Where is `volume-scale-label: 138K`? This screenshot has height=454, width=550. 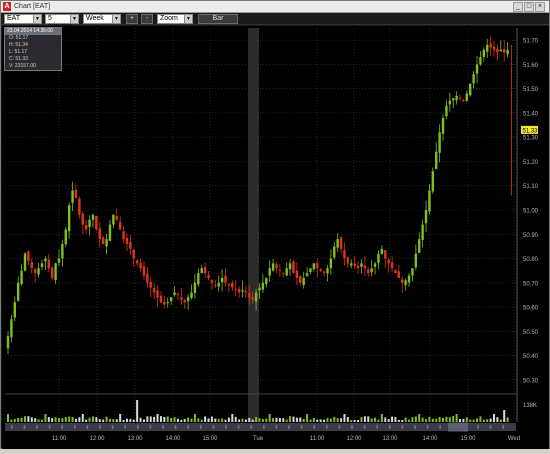 volume-scale-label: 138K is located at coordinates (530, 406).